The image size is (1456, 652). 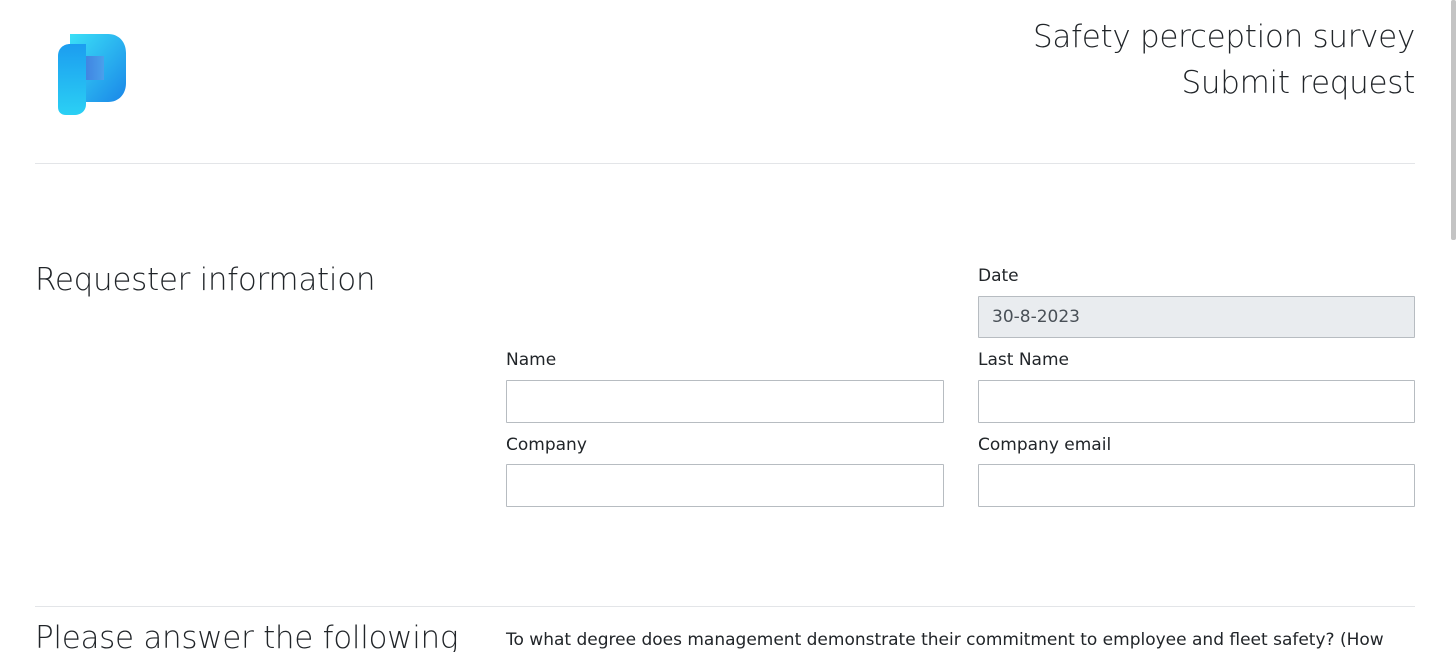 What do you see at coordinates (1453, 120) in the screenshot?
I see `vertical-scrollbar` at bounding box center [1453, 120].